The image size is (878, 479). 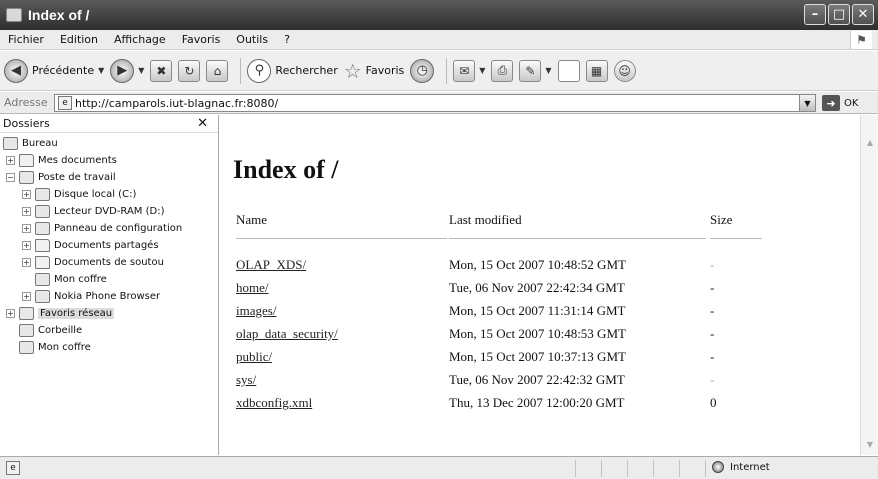 I want to click on forward-button: ▶ ▼, so click(x=127, y=70).